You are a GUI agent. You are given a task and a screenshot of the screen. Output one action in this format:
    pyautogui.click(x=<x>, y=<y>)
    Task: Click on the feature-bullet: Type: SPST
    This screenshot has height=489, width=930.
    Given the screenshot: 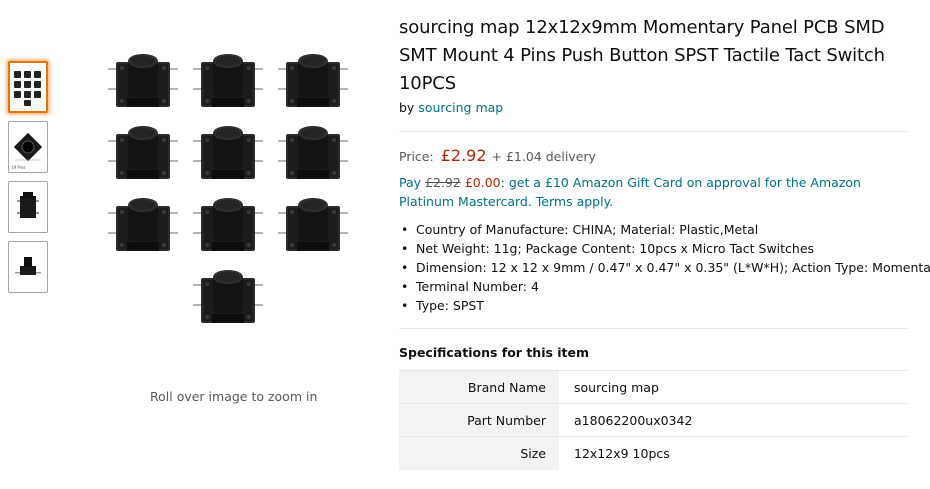 What is the action you would take?
    pyautogui.click(x=654, y=305)
    